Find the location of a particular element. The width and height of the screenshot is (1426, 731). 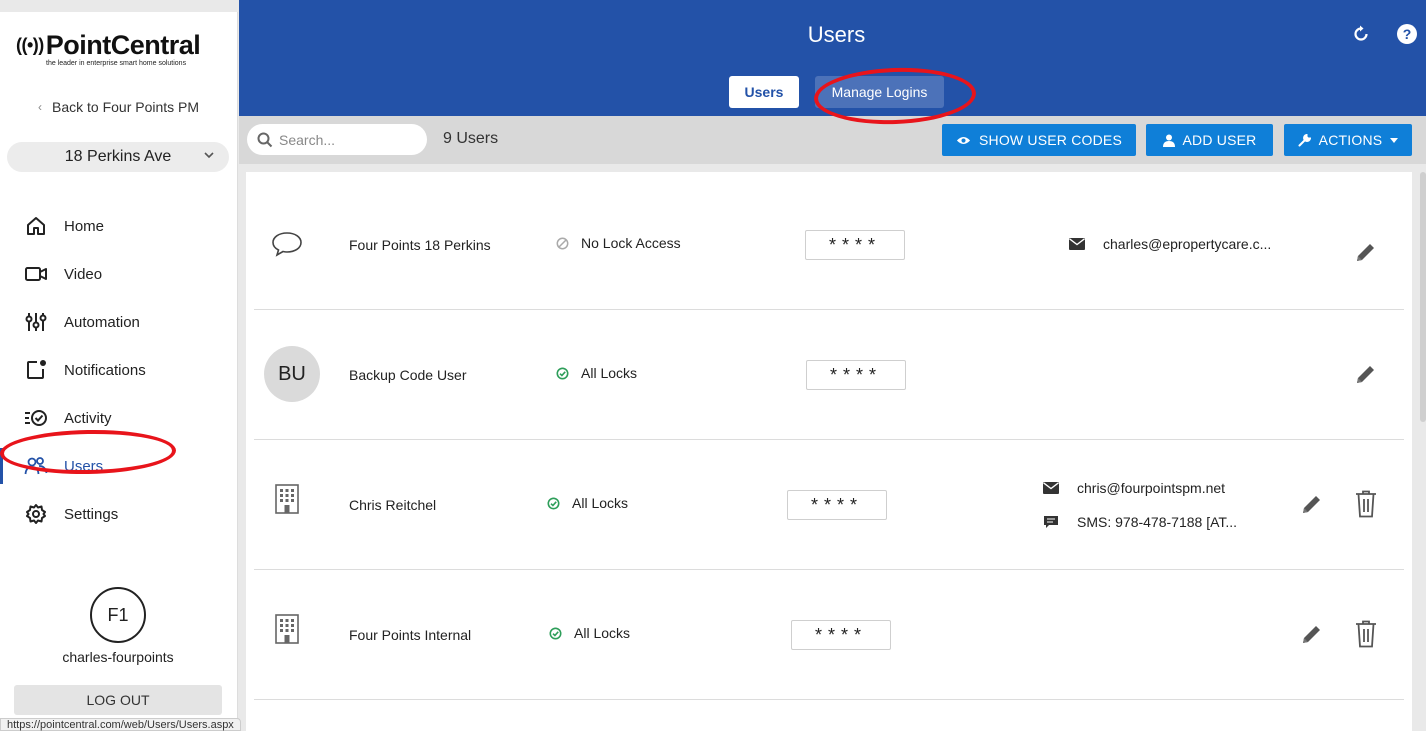

notification-icon is located at coordinates (36, 370).